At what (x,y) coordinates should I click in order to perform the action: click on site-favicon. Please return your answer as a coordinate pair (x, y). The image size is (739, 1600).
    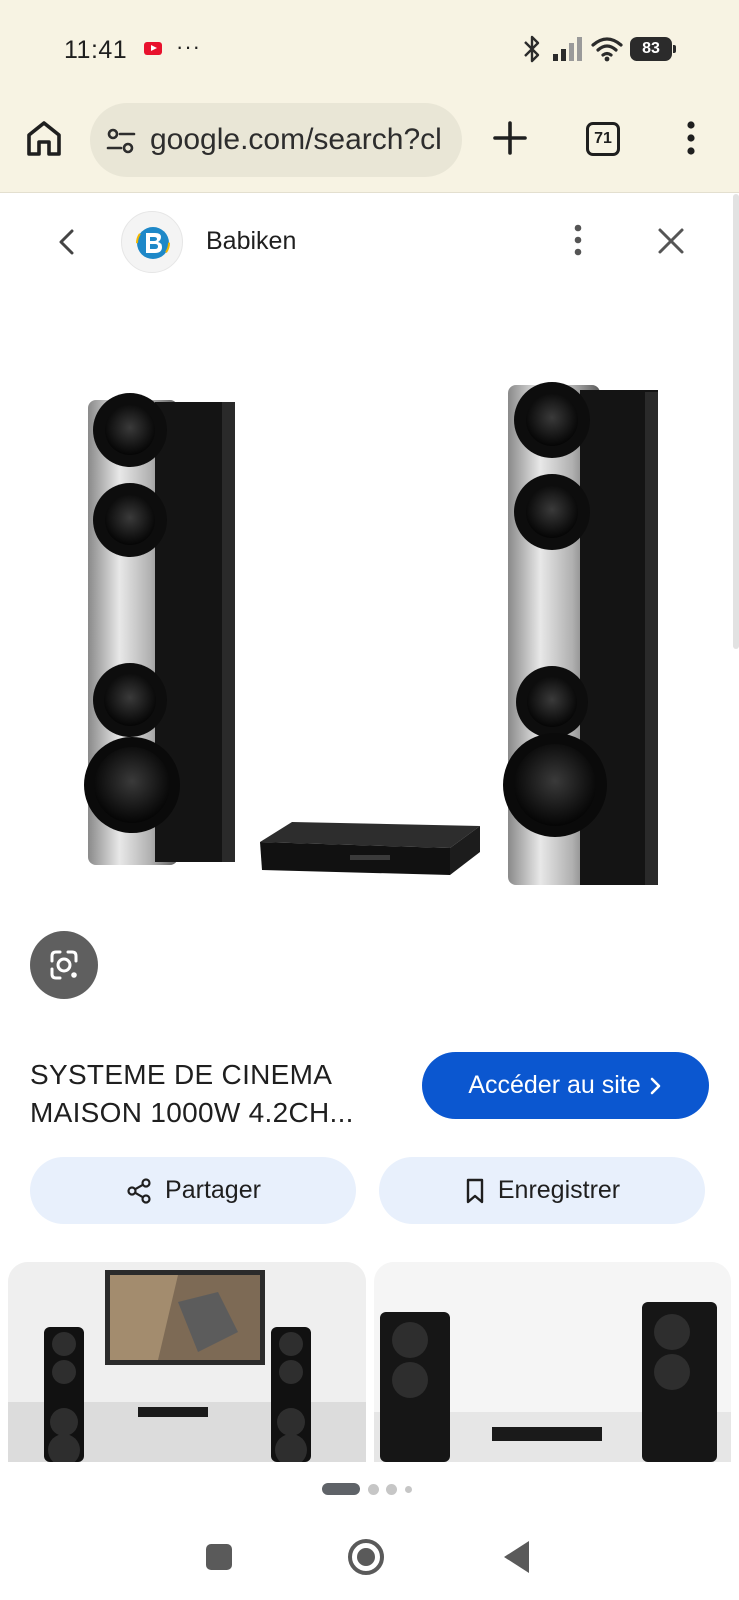
    Looking at the image, I should click on (152, 242).